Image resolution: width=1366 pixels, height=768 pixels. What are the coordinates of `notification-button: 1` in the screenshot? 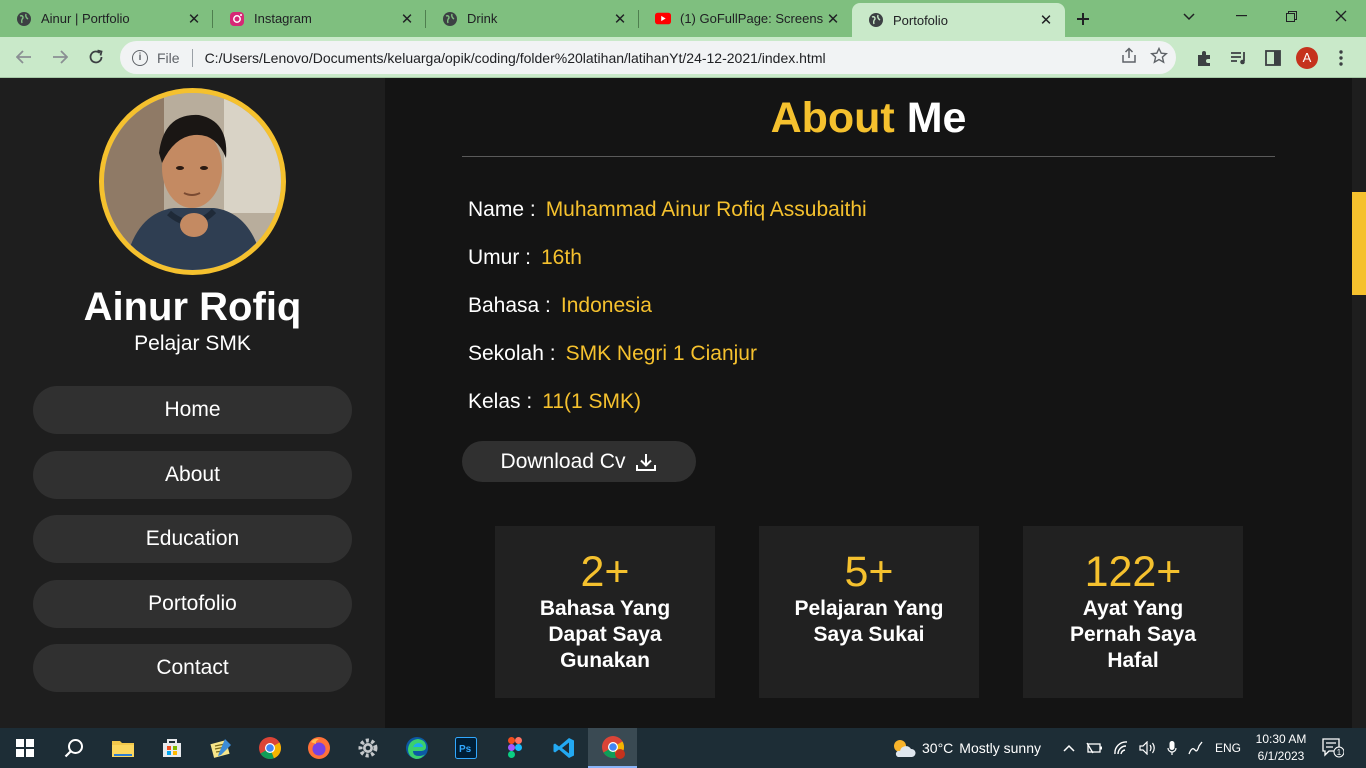 It's located at (1333, 748).